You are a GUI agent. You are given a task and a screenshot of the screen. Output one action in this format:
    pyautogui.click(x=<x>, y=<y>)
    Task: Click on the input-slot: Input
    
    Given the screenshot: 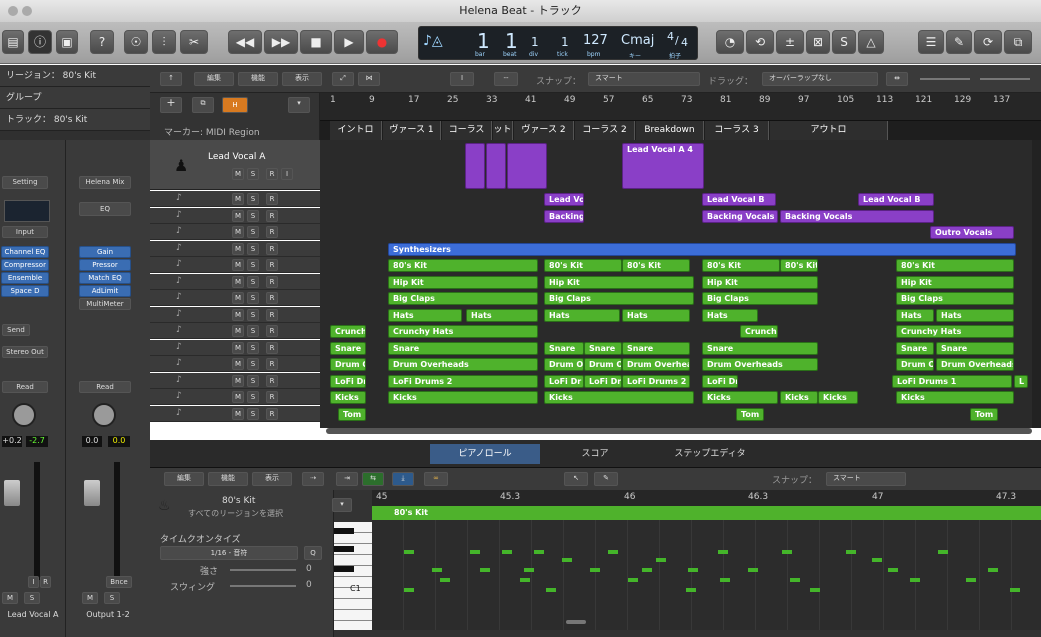 What is the action you would take?
    pyautogui.click(x=25, y=232)
    